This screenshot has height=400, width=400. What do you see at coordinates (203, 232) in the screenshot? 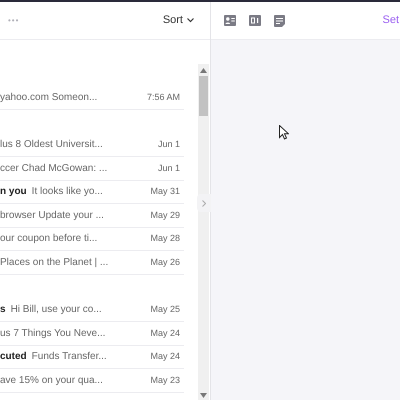
I see `scrollbar` at bounding box center [203, 232].